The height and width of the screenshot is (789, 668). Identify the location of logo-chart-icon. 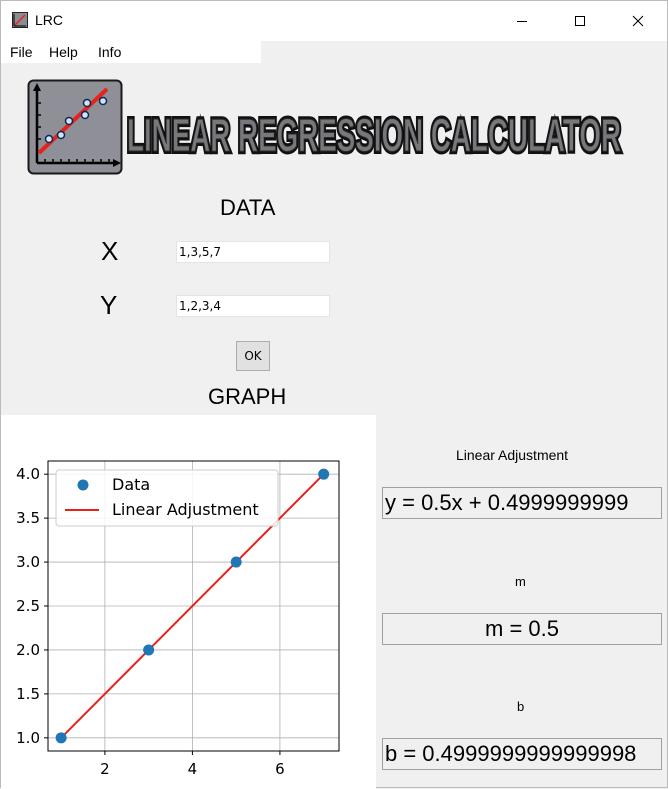
(75, 127).